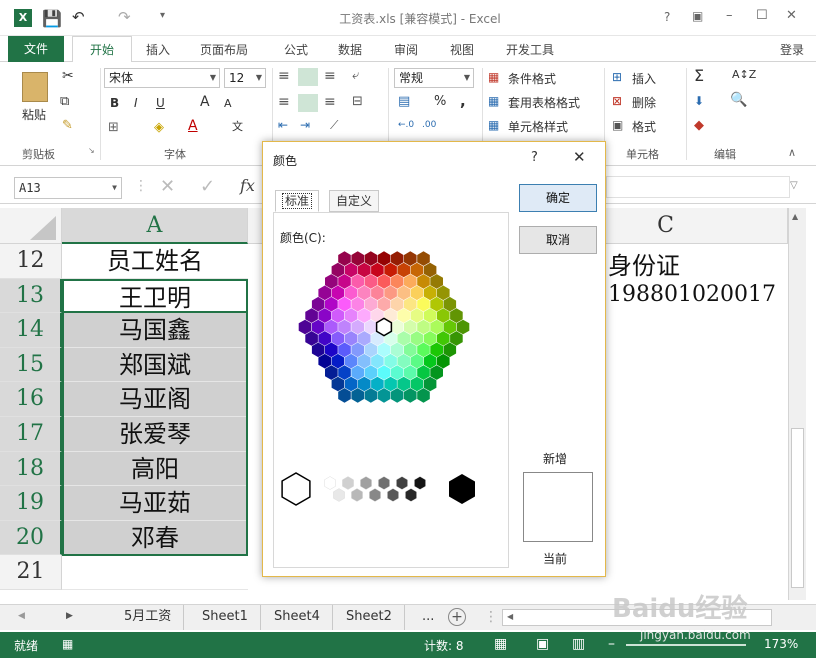 This screenshot has width=816, height=667. What do you see at coordinates (158, 49) in the screenshot?
I see `tab-insert: 插入` at bounding box center [158, 49].